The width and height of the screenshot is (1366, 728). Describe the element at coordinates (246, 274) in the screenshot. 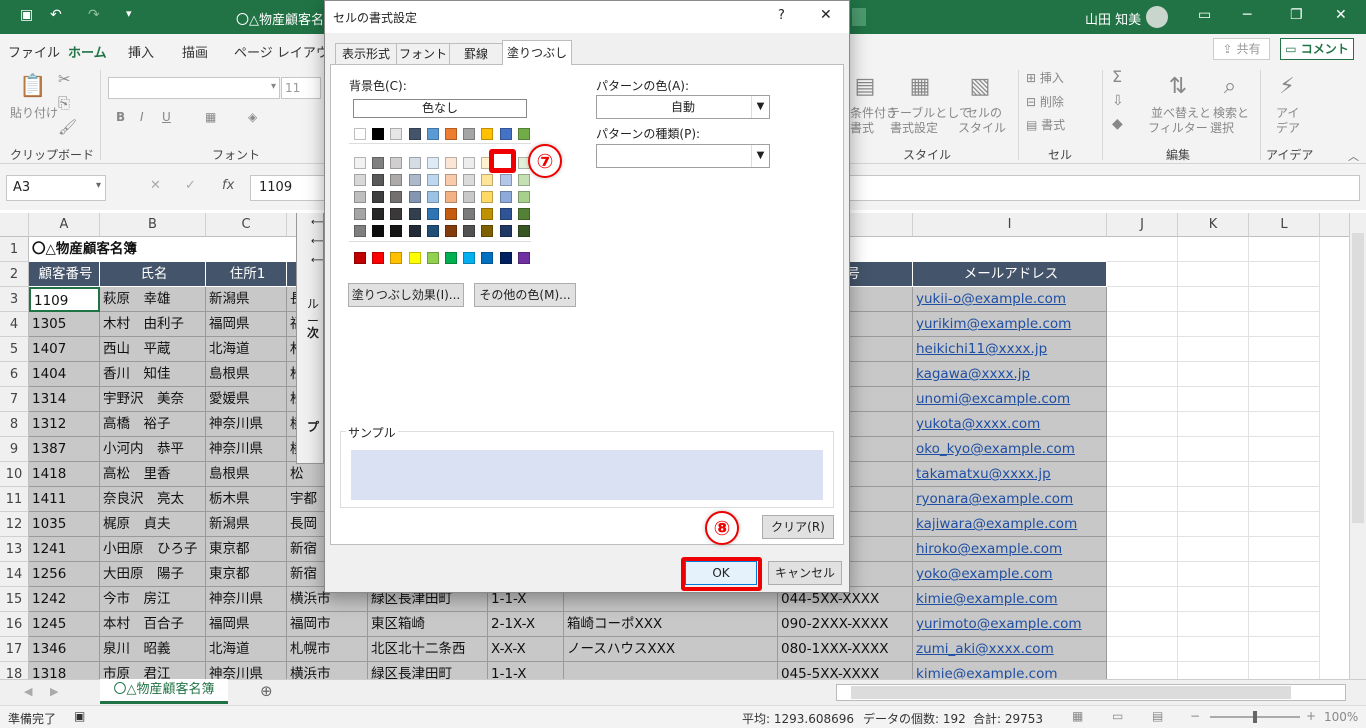

I see `header-cell: 住所1` at that location.